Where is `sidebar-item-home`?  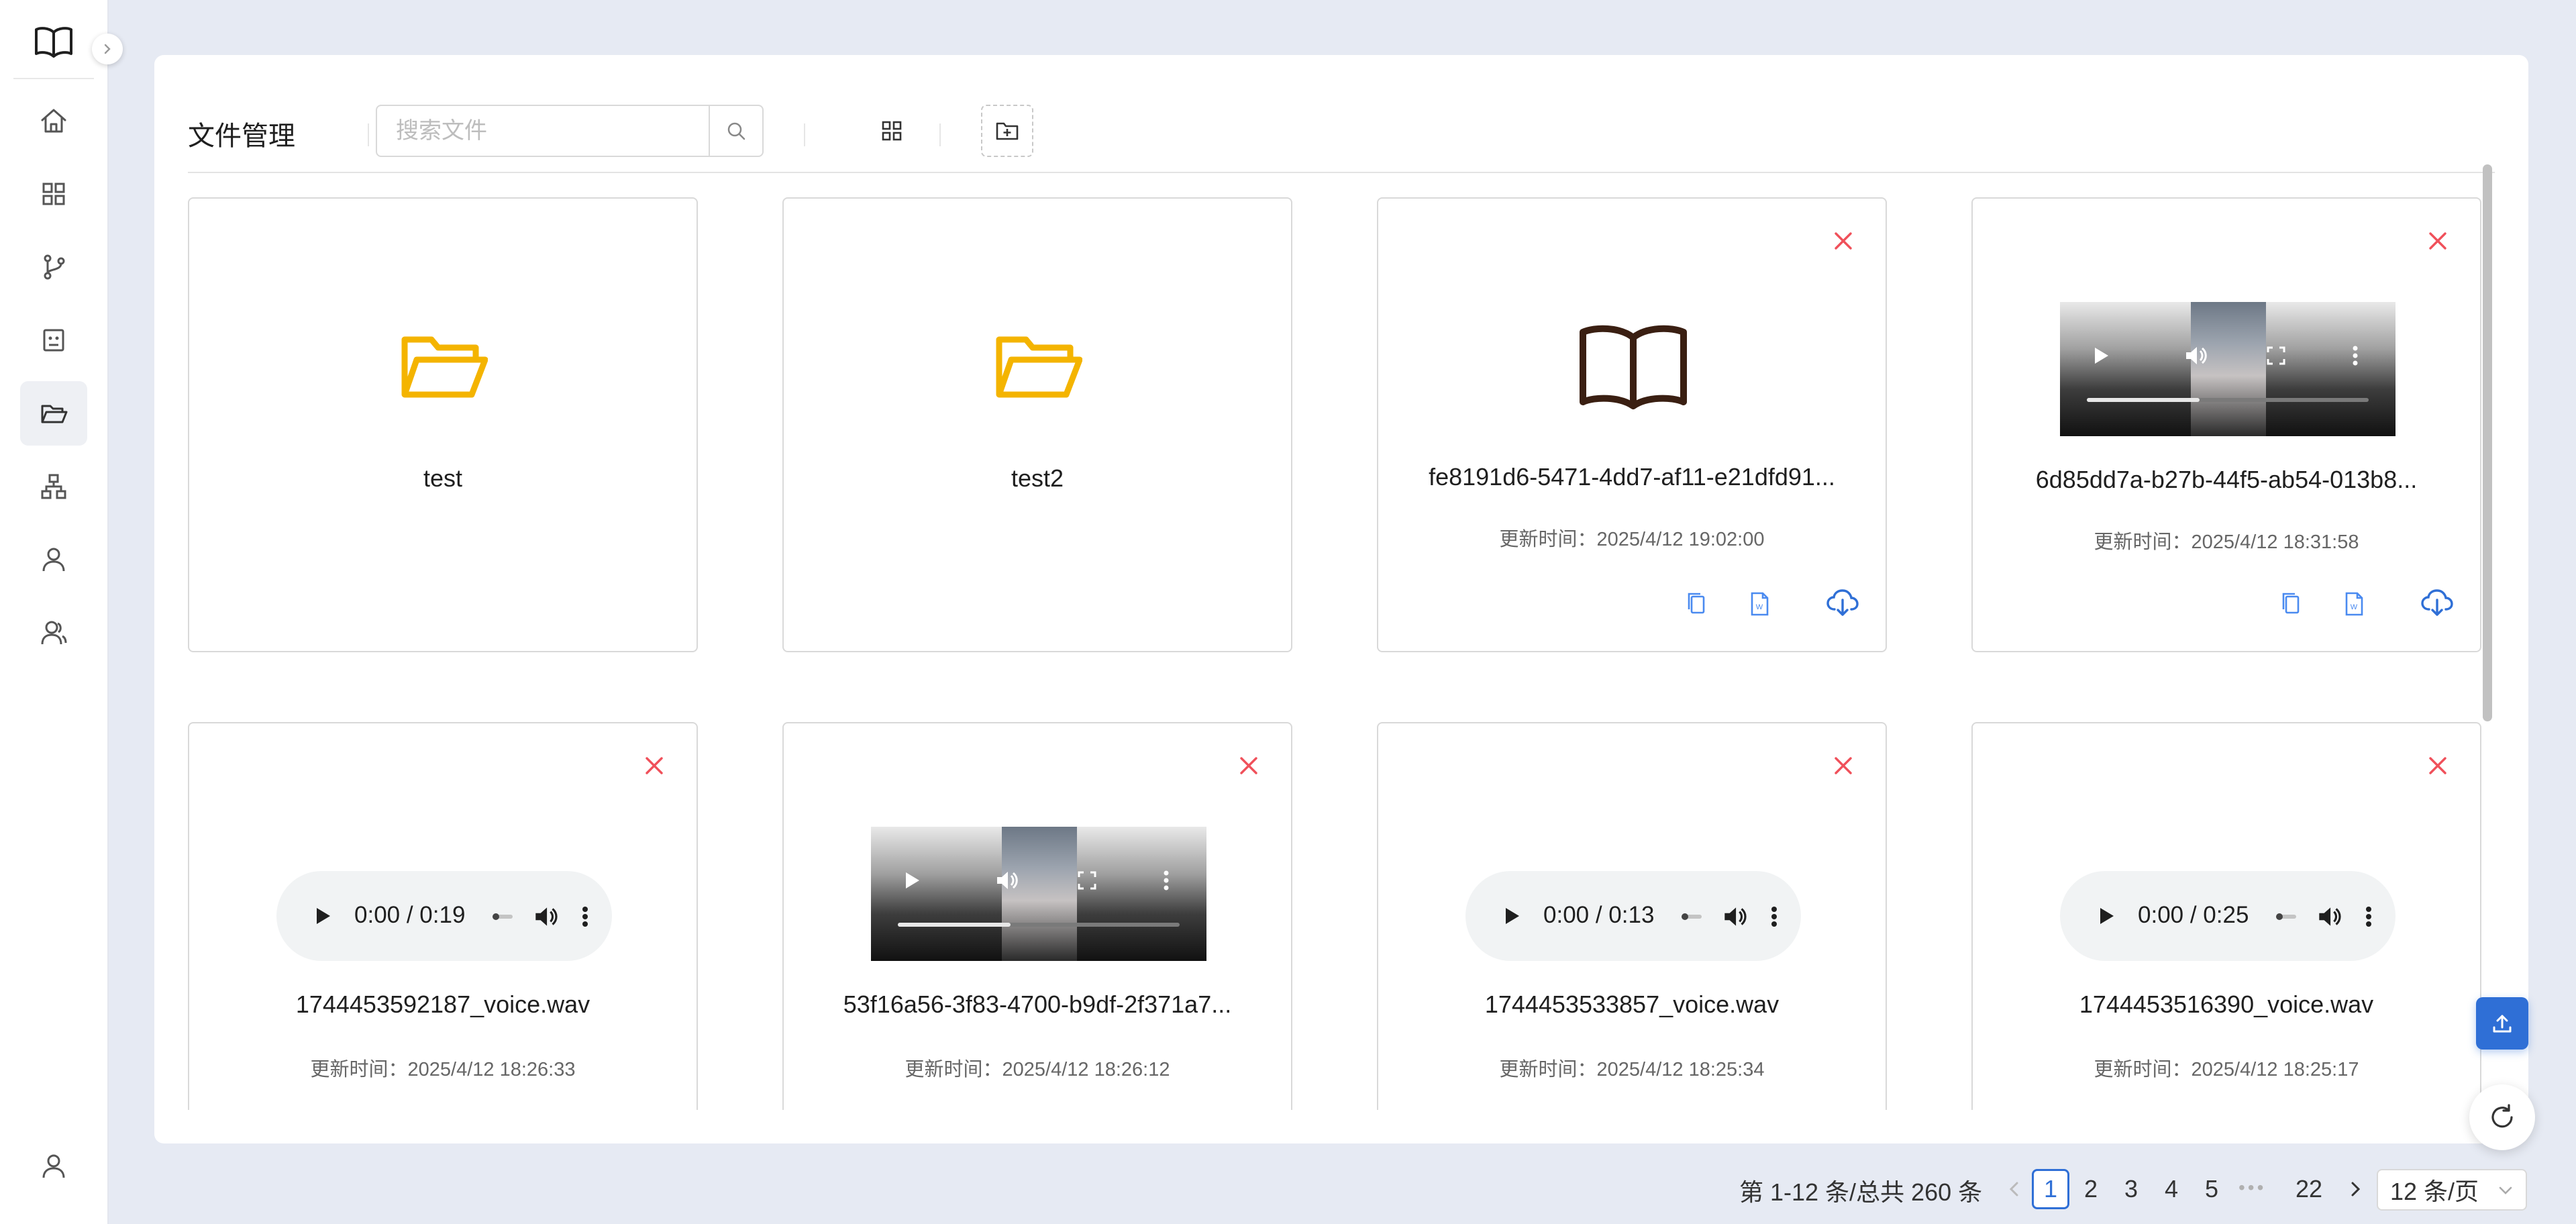
sidebar-item-home is located at coordinates (53, 121).